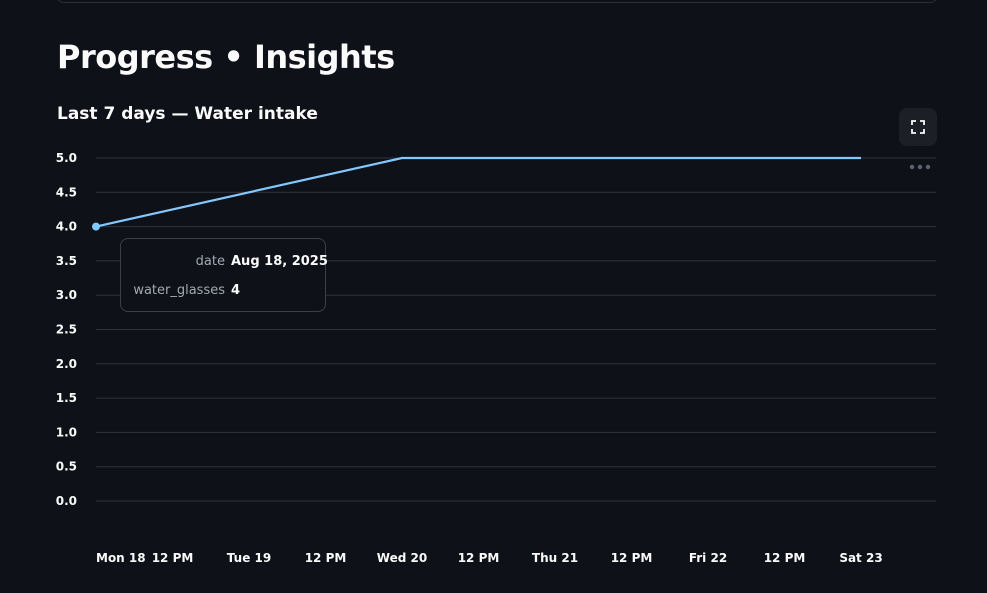 The width and height of the screenshot is (987, 593). I want to click on x-tick-label: Thu 21, so click(555, 558).